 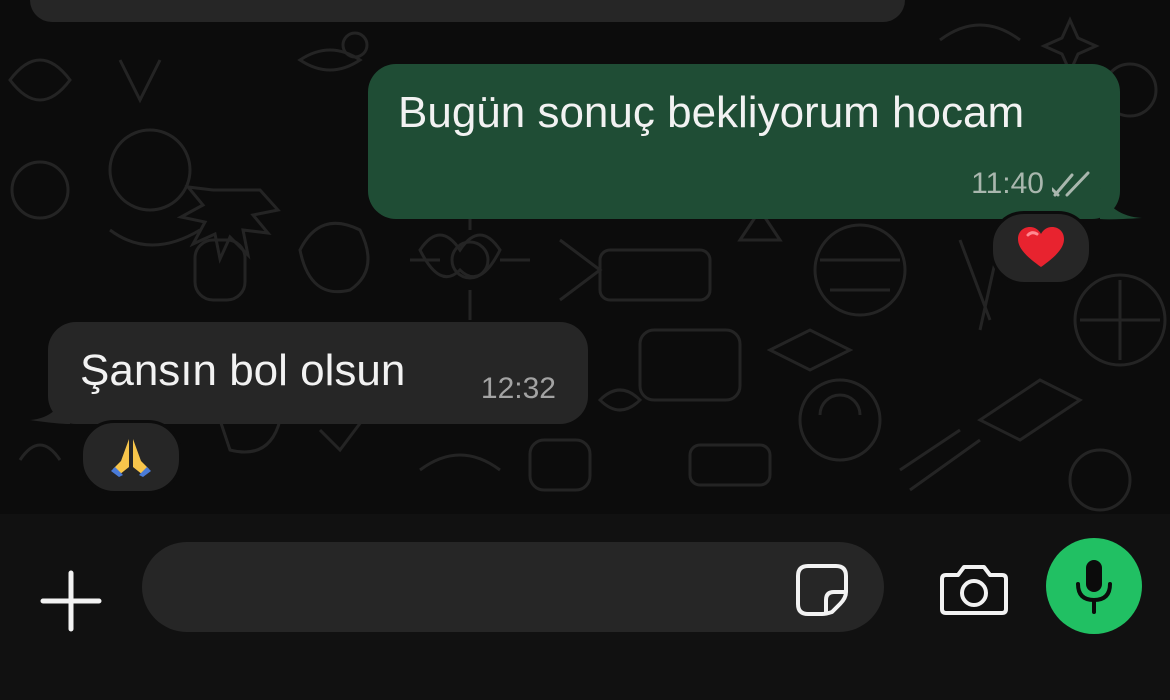 I want to click on heart-icon, so click(x=1041, y=247).